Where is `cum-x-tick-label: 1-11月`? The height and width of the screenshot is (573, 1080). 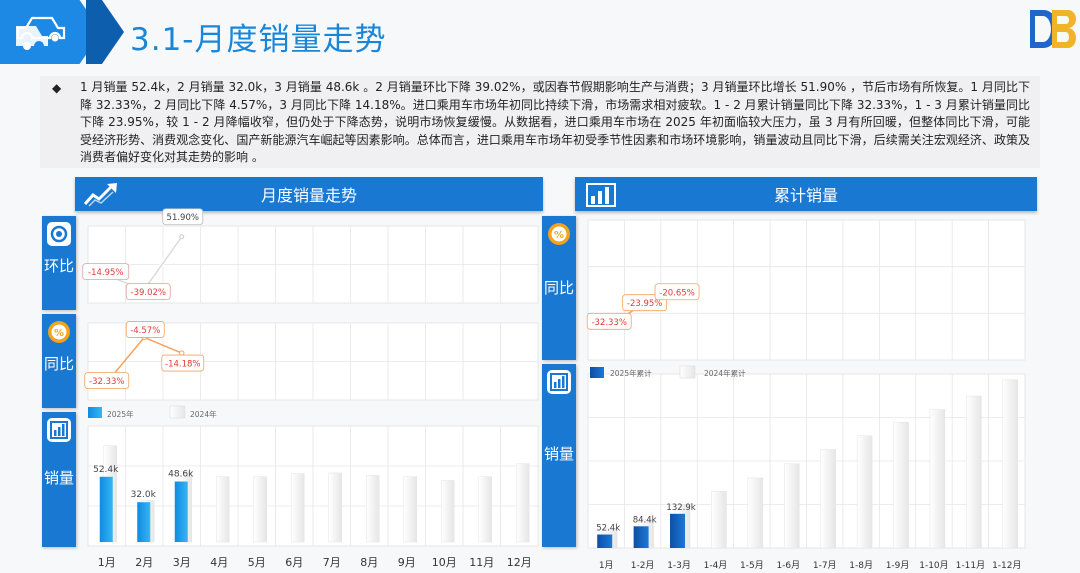
cum-x-tick-label: 1-11月 is located at coordinates (970, 565).